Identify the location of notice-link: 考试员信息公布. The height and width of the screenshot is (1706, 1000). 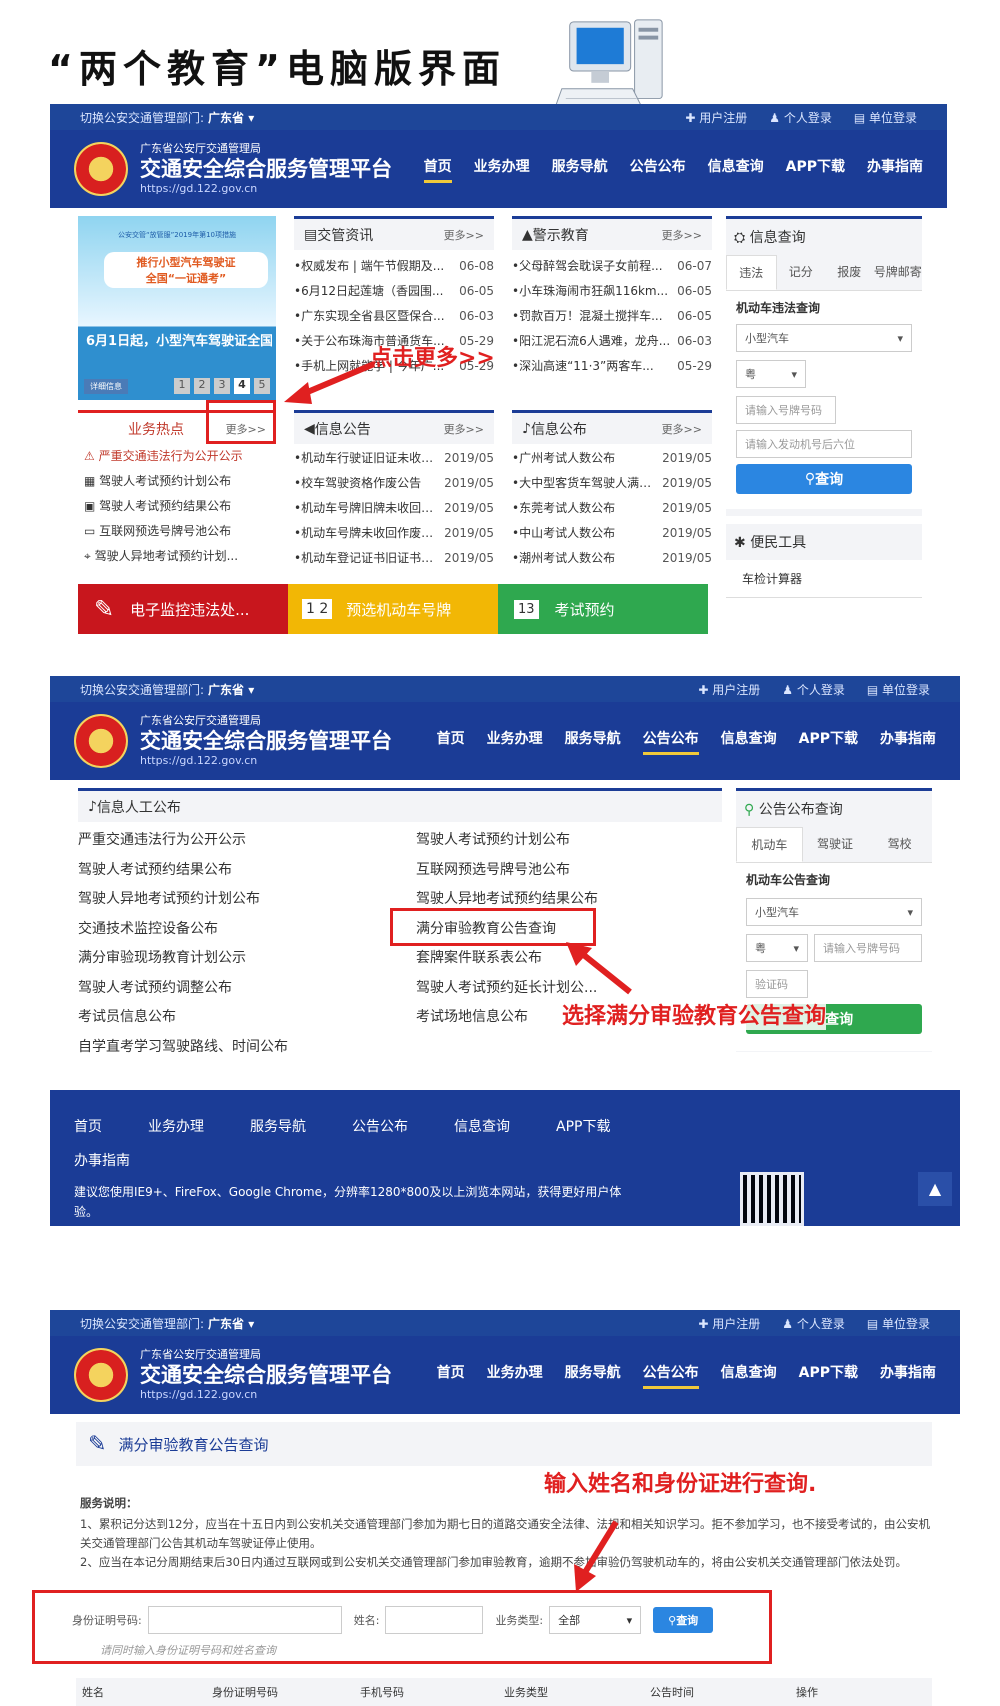
(183, 1018).